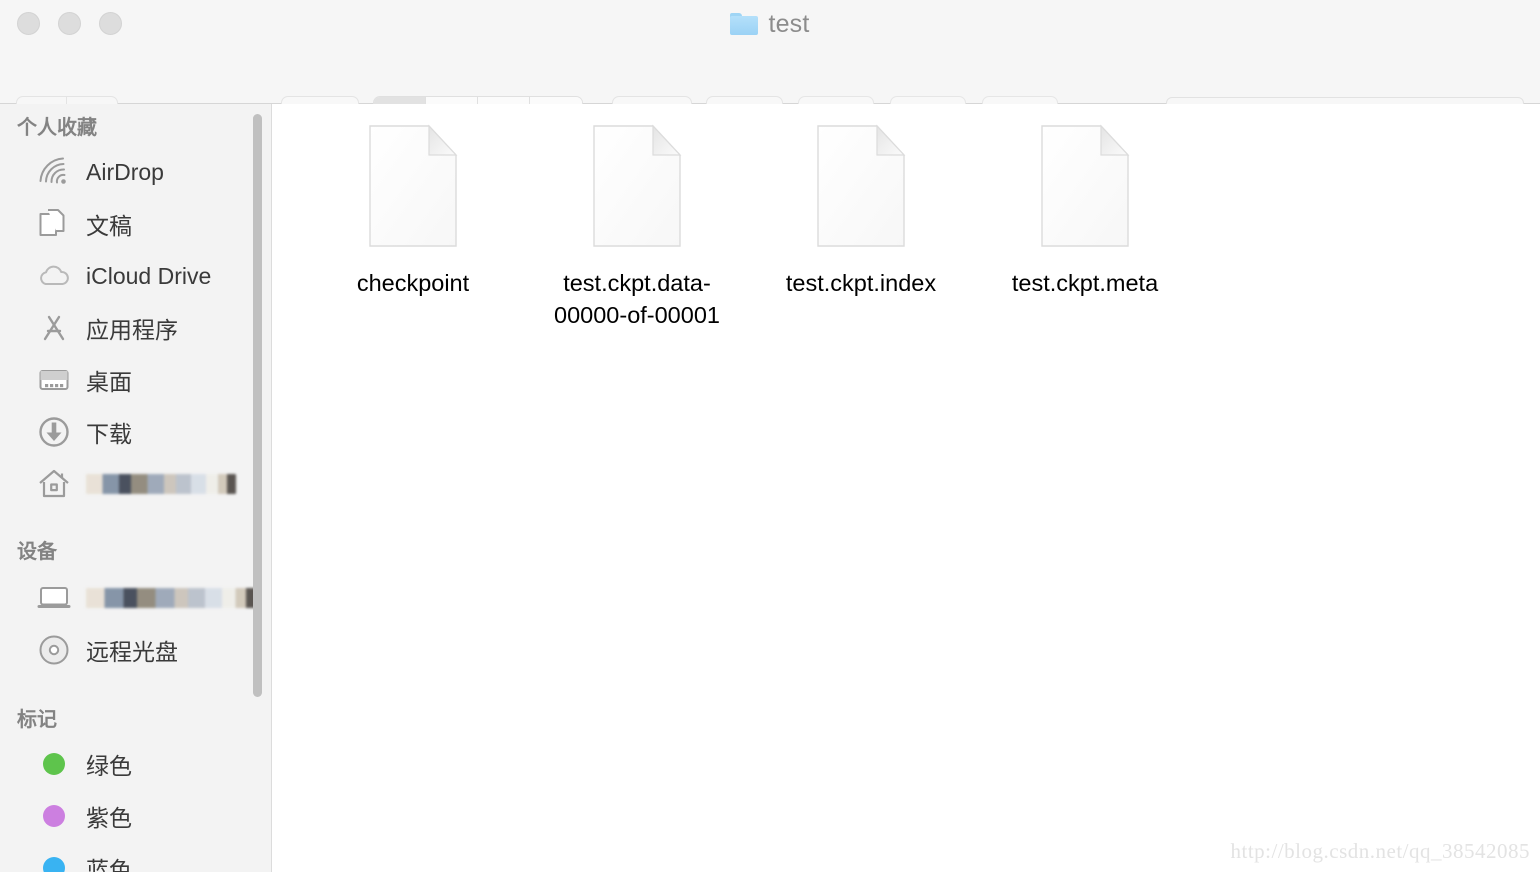 This screenshot has height=872, width=1540. I want to click on sidebar-scrollbar, so click(257, 488).